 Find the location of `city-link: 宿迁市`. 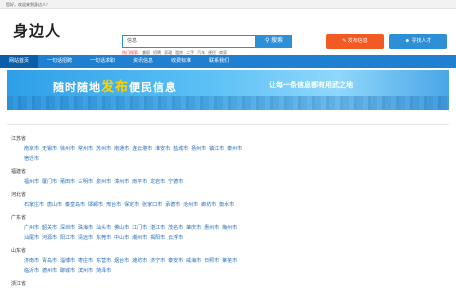

city-link: 宿迁市 is located at coordinates (31, 159).